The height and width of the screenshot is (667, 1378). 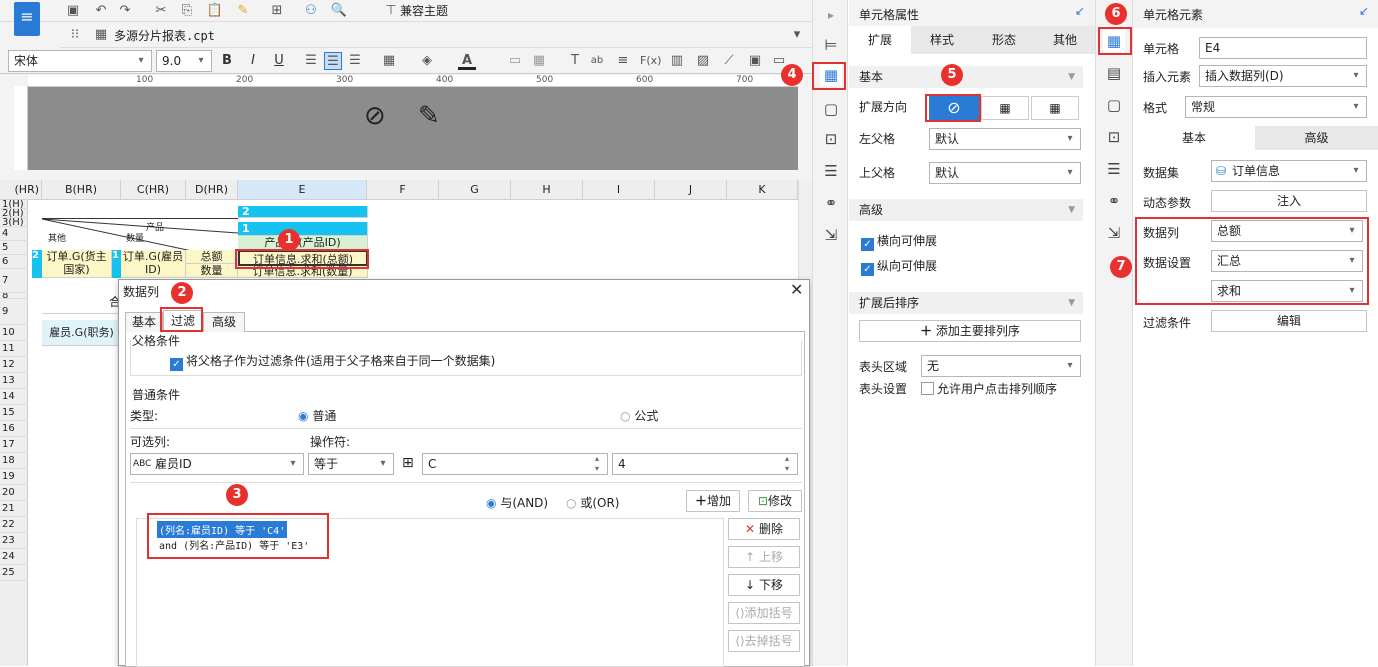 I want to click on tab-other: 其他, so click(x=1065, y=40).